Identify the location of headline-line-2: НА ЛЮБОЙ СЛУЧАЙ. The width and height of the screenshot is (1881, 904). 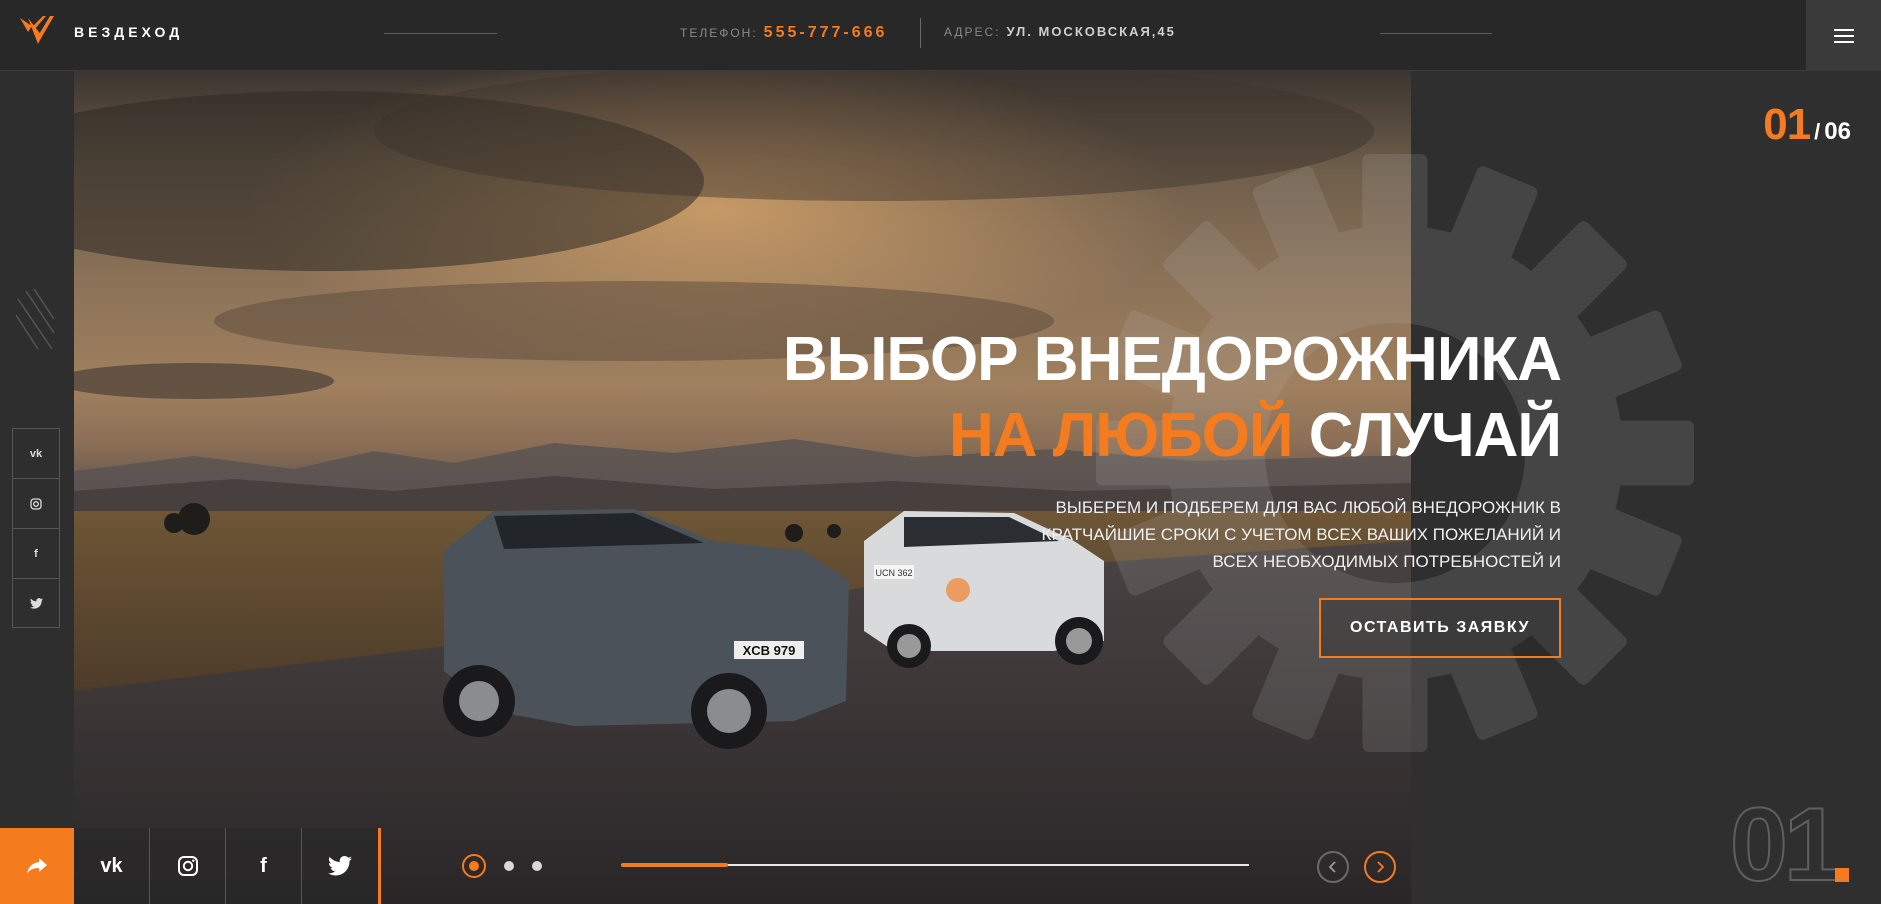
(1172, 436).